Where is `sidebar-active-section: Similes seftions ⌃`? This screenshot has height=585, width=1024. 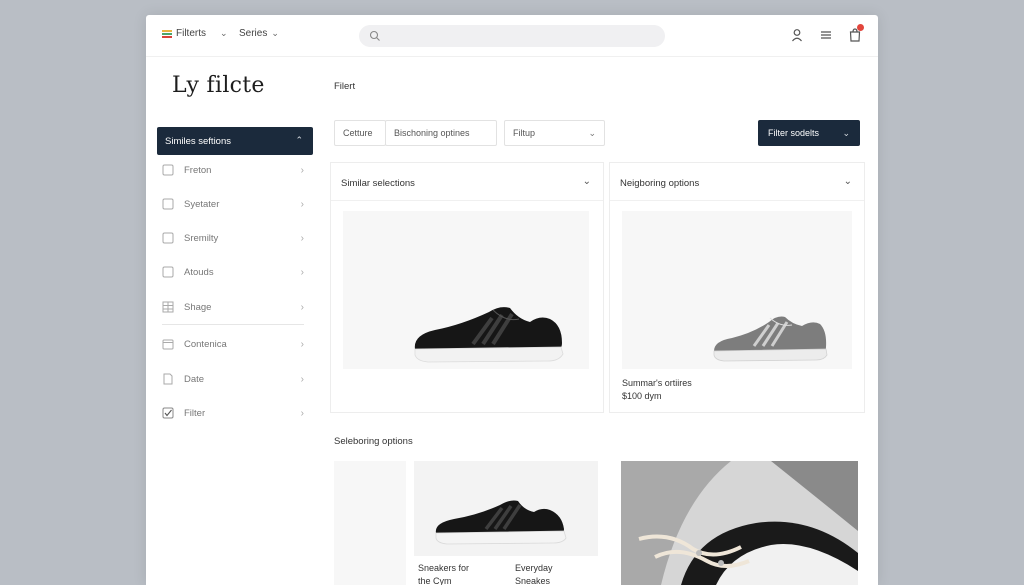 sidebar-active-section: Similes seftions ⌃ is located at coordinates (235, 141).